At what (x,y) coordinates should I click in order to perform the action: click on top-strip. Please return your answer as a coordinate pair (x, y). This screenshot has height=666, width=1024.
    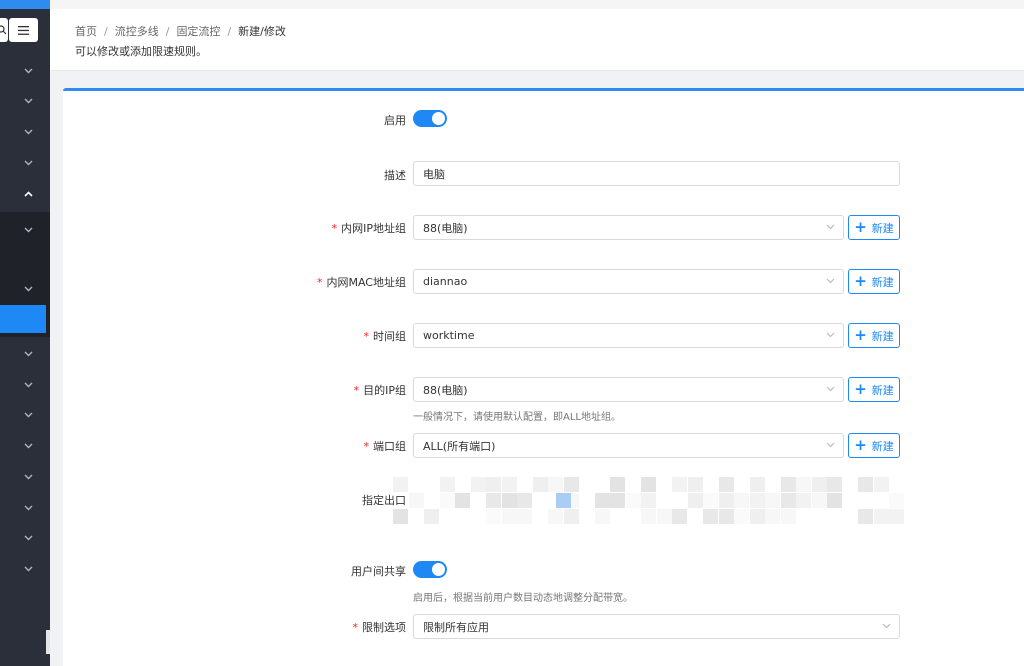
    Looking at the image, I should click on (537, 4).